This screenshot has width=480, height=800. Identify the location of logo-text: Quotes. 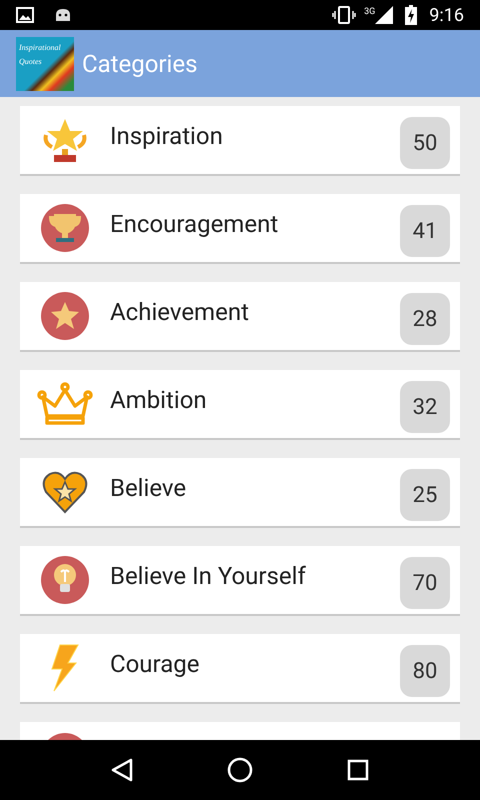
(31, 62).